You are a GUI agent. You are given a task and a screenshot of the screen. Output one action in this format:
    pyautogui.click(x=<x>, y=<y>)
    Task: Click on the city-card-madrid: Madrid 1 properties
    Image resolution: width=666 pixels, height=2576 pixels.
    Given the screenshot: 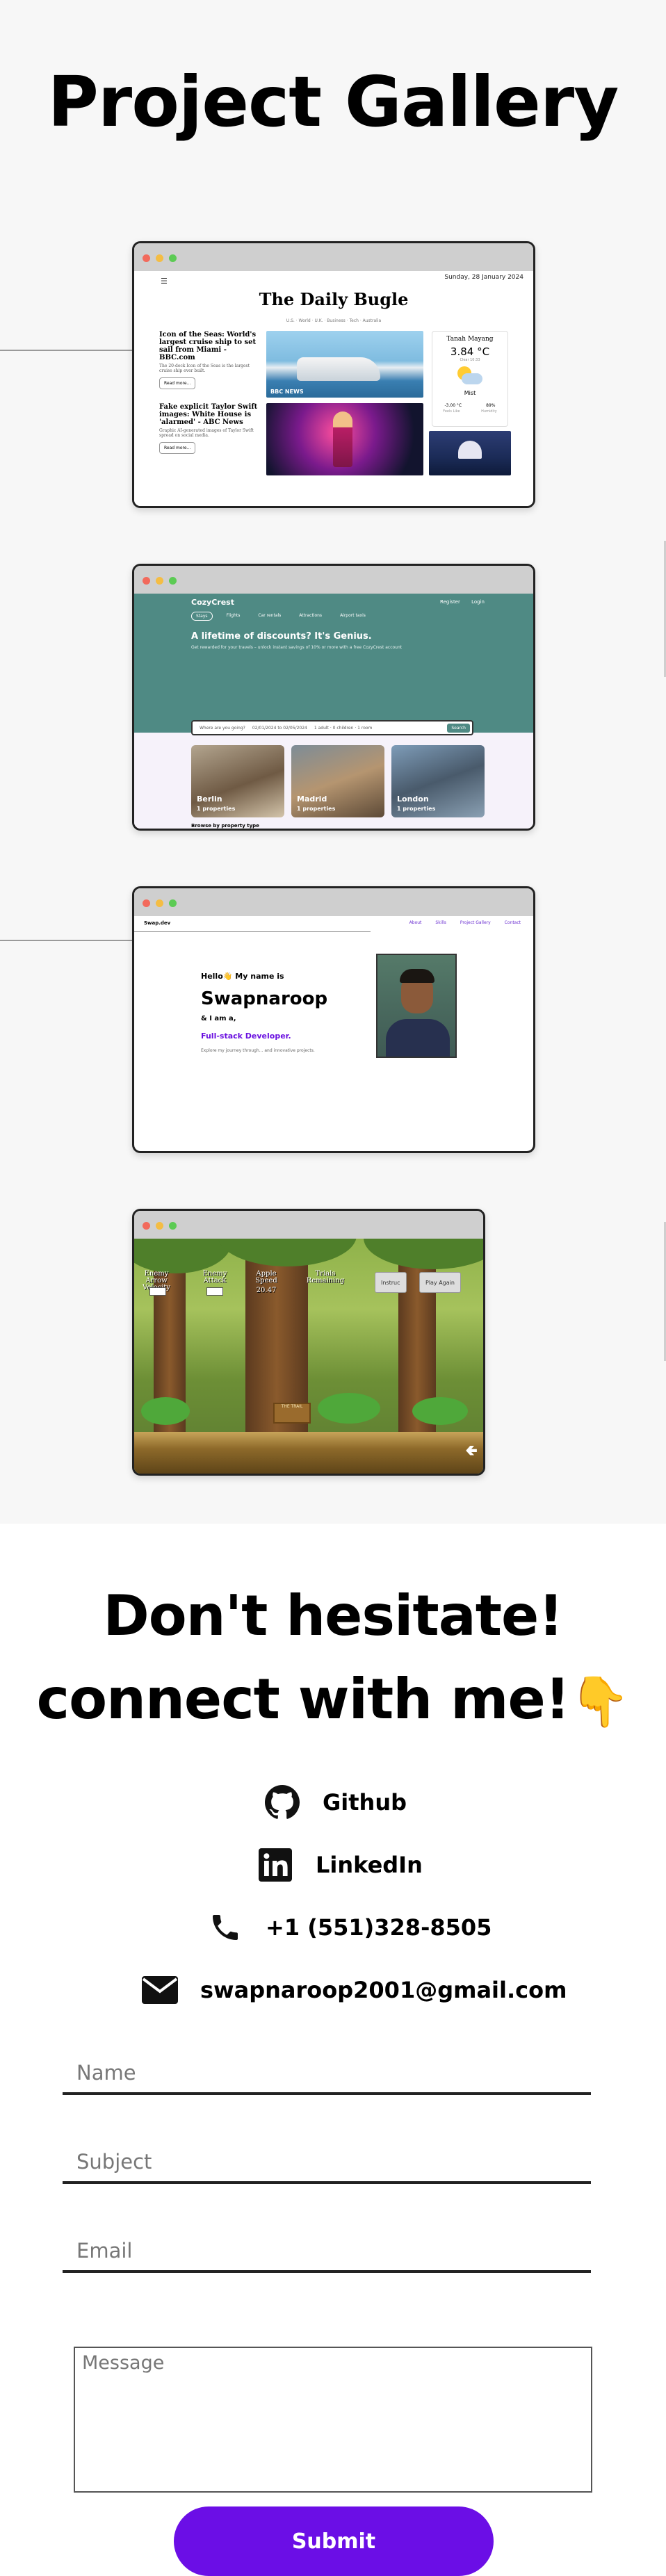 What is the action you would take?
    pyautogui.click(x=338, y=781)
    